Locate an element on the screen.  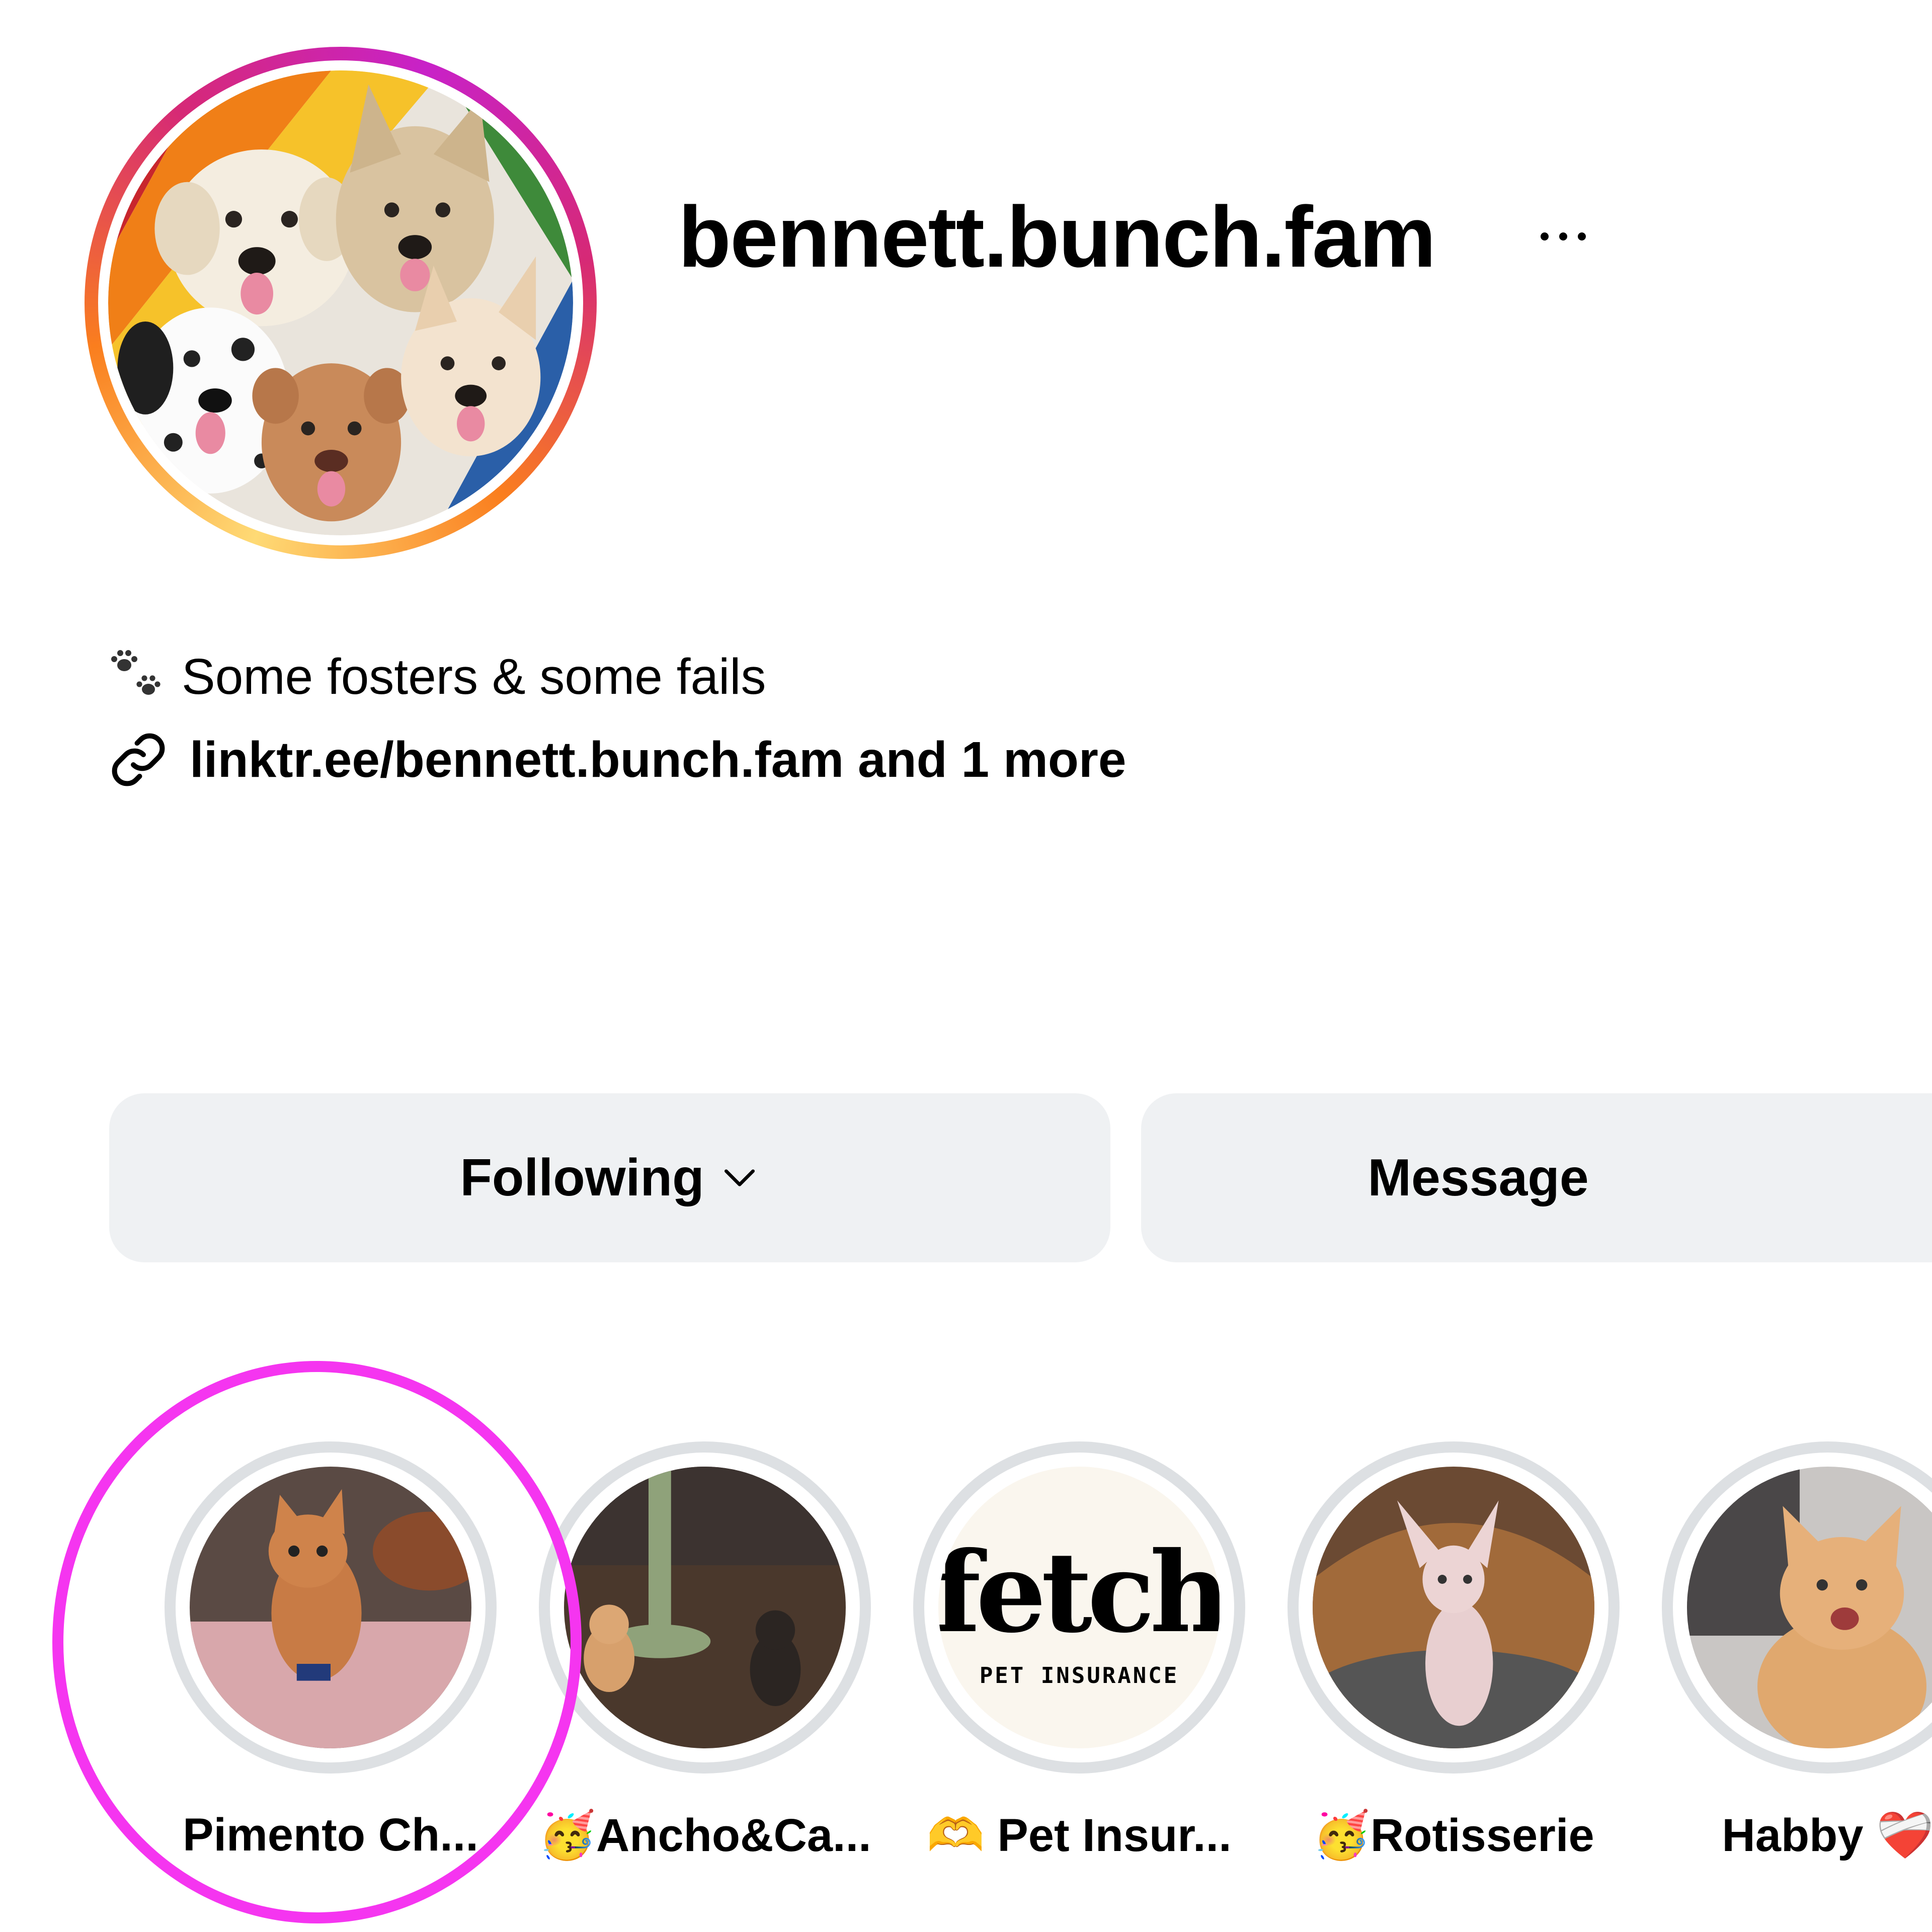
highlight-cover-sphynx-cat is located at coordinates (1454, 1608).